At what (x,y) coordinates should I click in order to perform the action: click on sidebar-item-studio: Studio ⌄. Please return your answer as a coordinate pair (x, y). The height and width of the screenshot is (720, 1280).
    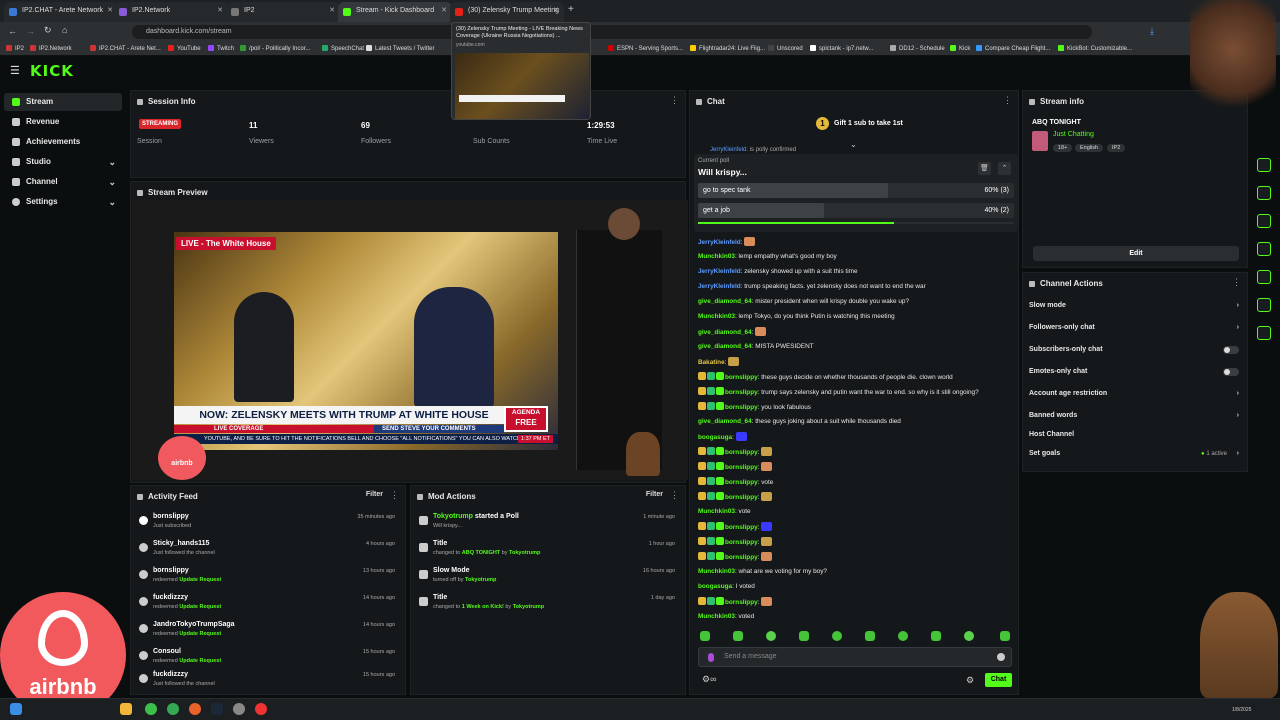
    Looking at the image, I should click on (63, 162).